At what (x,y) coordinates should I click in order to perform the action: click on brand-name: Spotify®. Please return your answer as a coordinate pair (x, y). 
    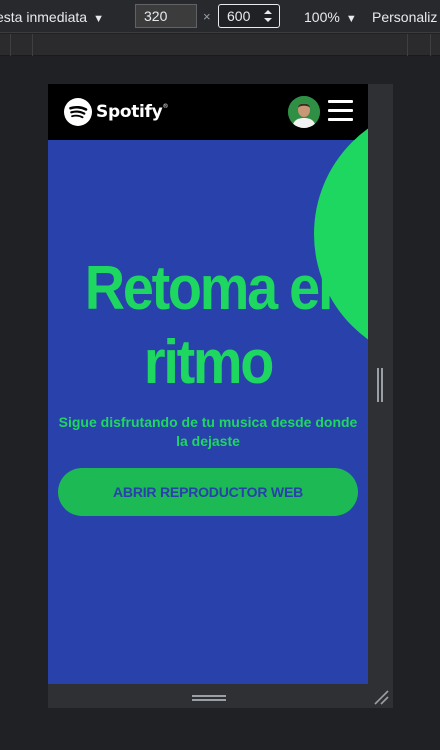
    Looking at the image, I should click on (132, 112).